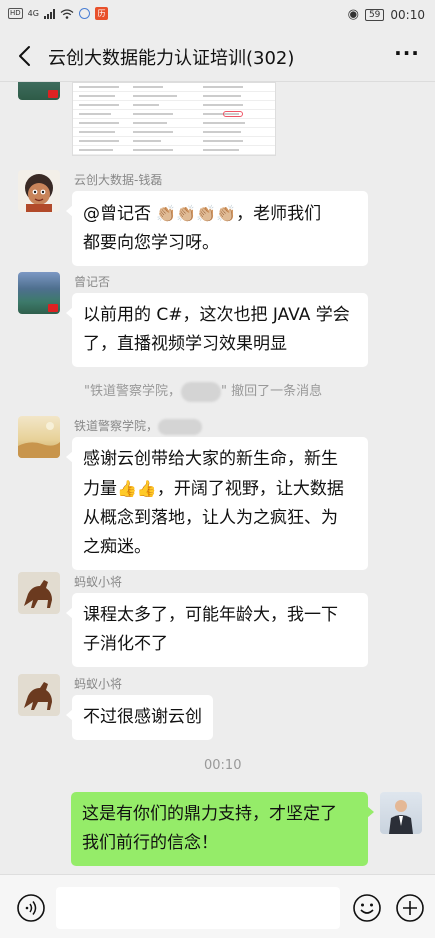 The width and height of the screenshot is (435, 938). I want to click on message-text: ，老师我们, so click(279, 214).